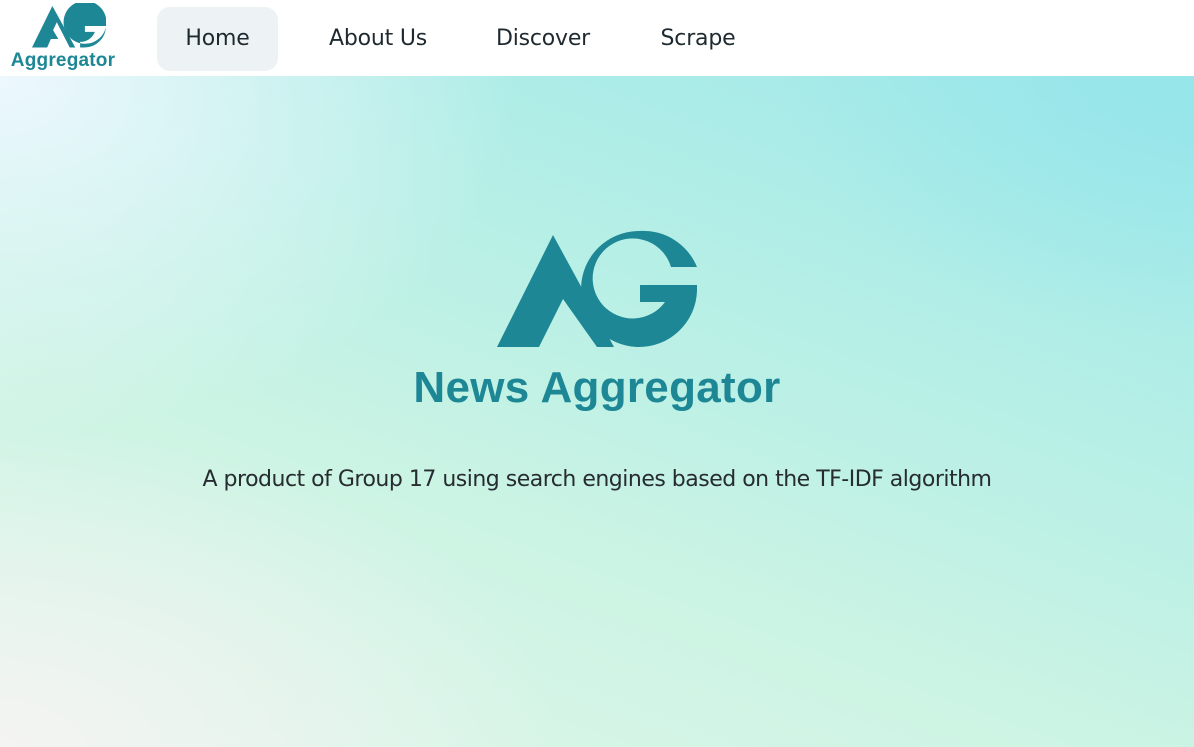 The image size is (1194, 747). What do you see at coordinates (63, 60) in the screenshot?
I see `brand-name: Aggregator` at bounding box center [63, 60].